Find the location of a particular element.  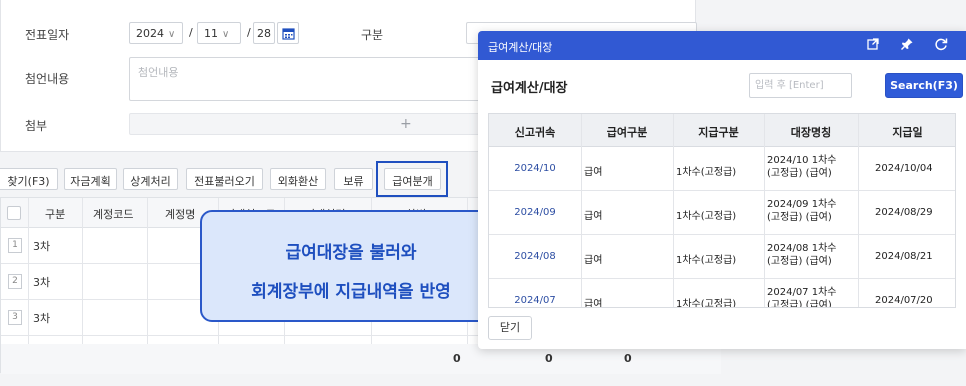

cell-ledger-name: 2024/08 1차수 (고정급) (급여) is located at coordinates (810, 255).